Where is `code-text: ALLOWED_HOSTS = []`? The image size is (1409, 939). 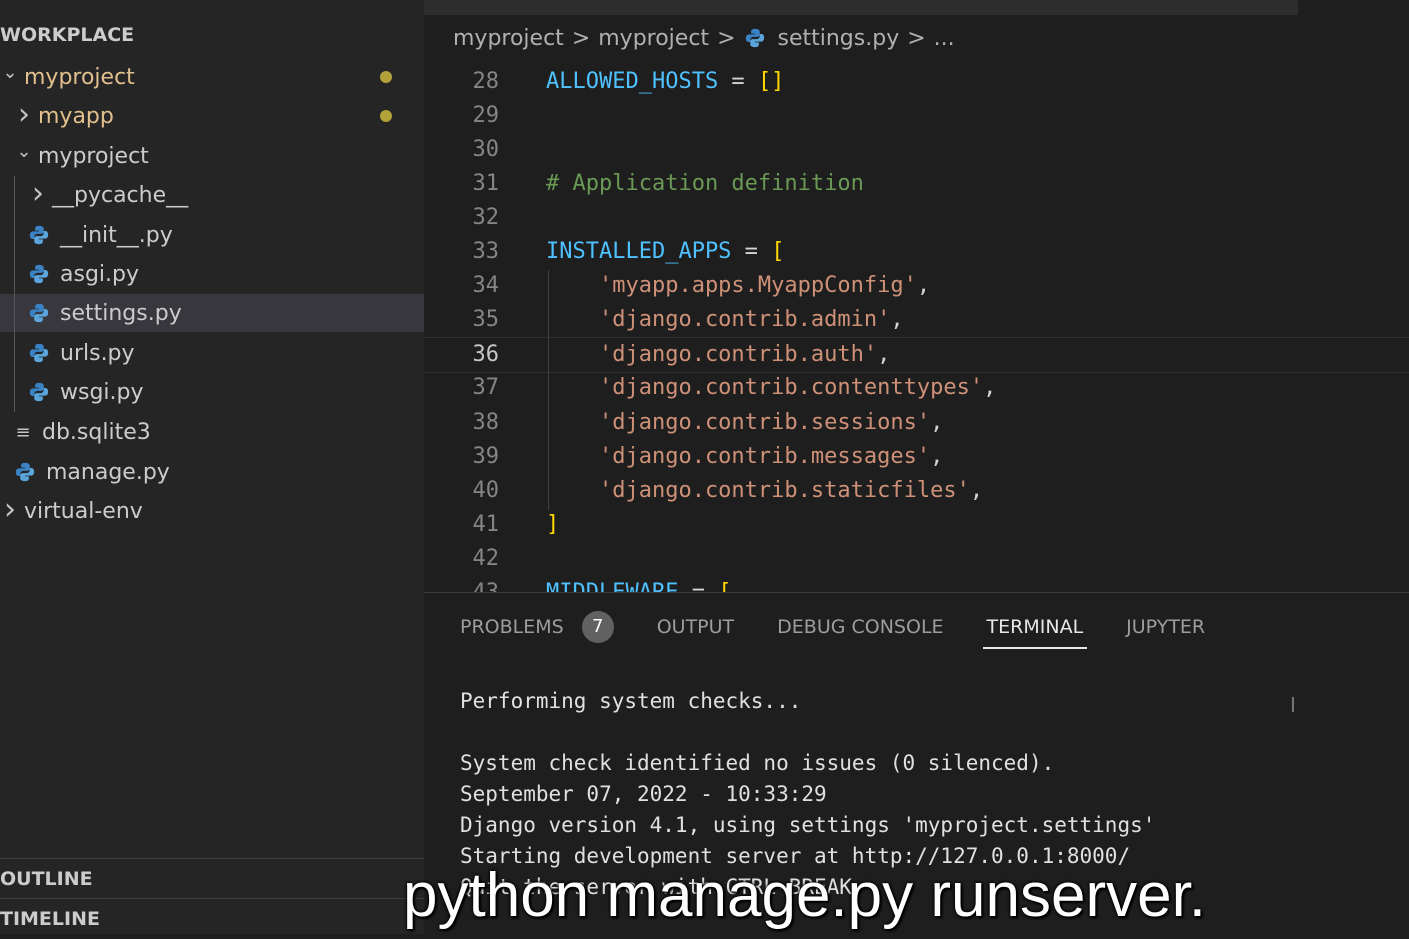
code-text: ALLOWED_HOSTS = [] is located at coordinates (665, 81).